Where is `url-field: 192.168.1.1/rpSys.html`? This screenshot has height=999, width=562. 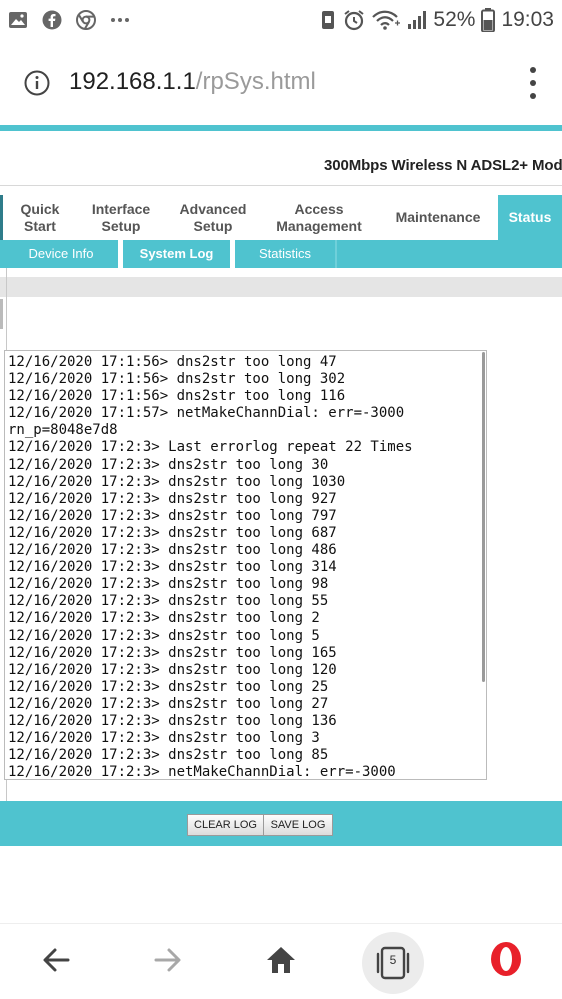
url-field: 192.168.1.1/rpSys.html is located at coordinates (192, 82).